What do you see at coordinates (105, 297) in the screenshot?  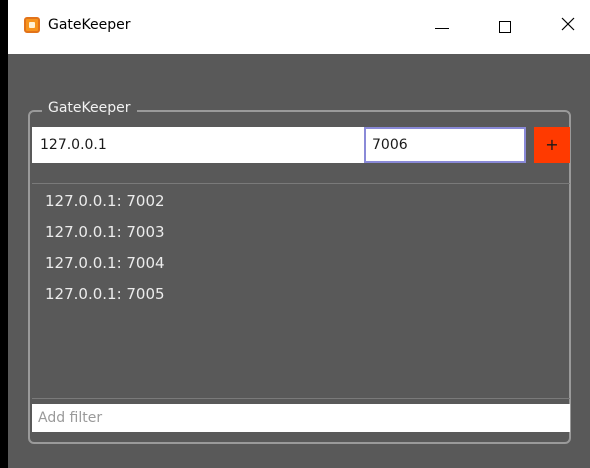 I see `list-item: 127.0.0.1: 7005` at bounding box center [105, 297].